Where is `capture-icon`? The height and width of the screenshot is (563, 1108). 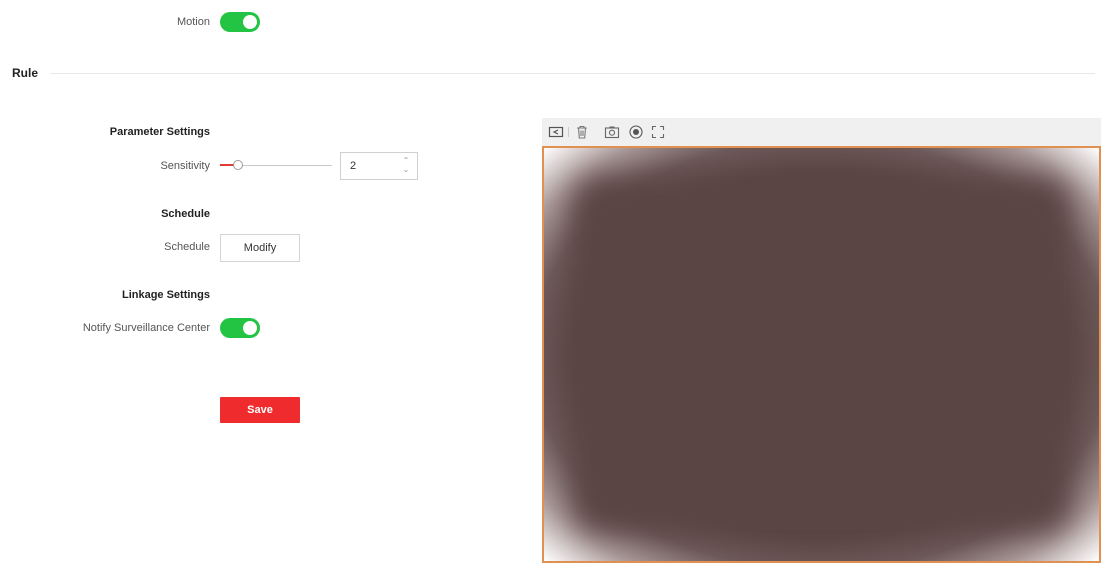 capture-icon is located at coordinates (612, 132).